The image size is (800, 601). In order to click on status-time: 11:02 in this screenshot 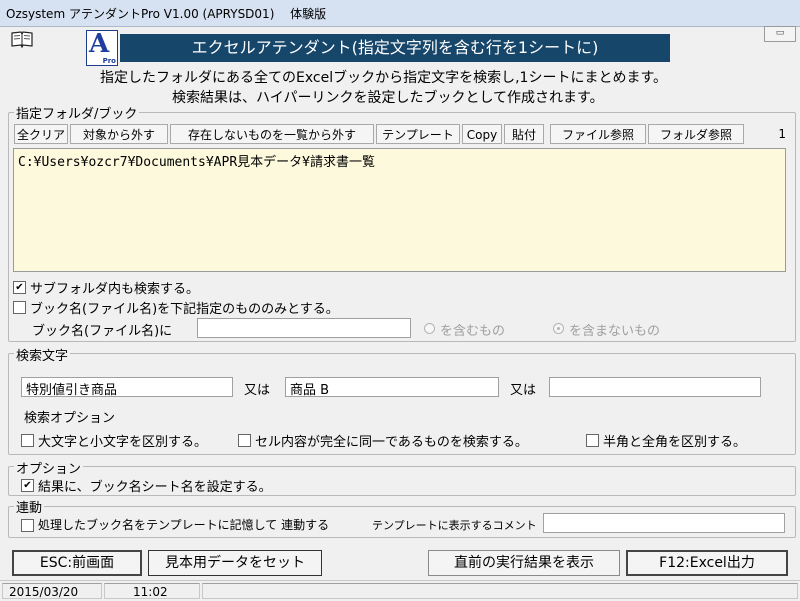, I will do `click(152, 591)`.